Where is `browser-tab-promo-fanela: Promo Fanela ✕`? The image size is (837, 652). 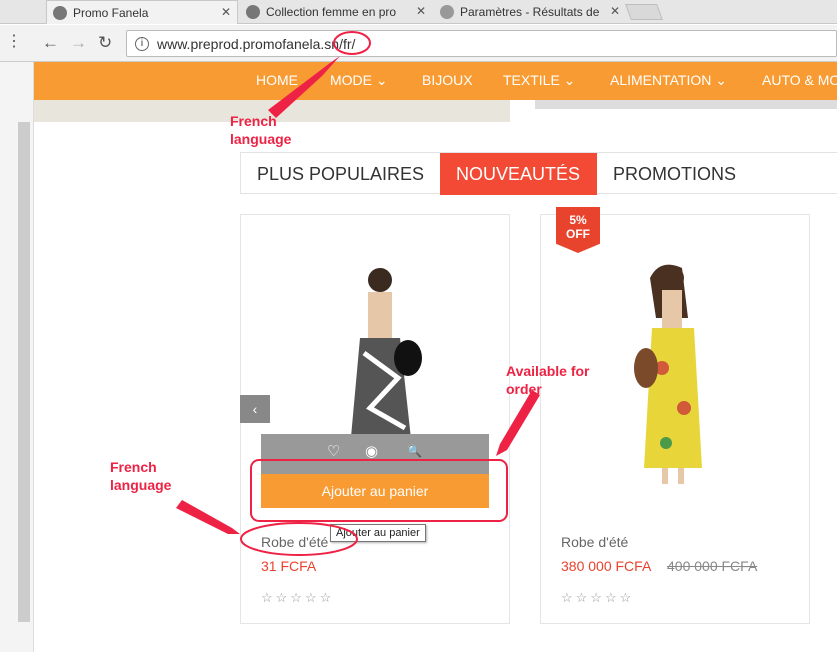 browser-tab-promo-fanela: Promo Fanela ✕ is located at coordinates (142, 12).